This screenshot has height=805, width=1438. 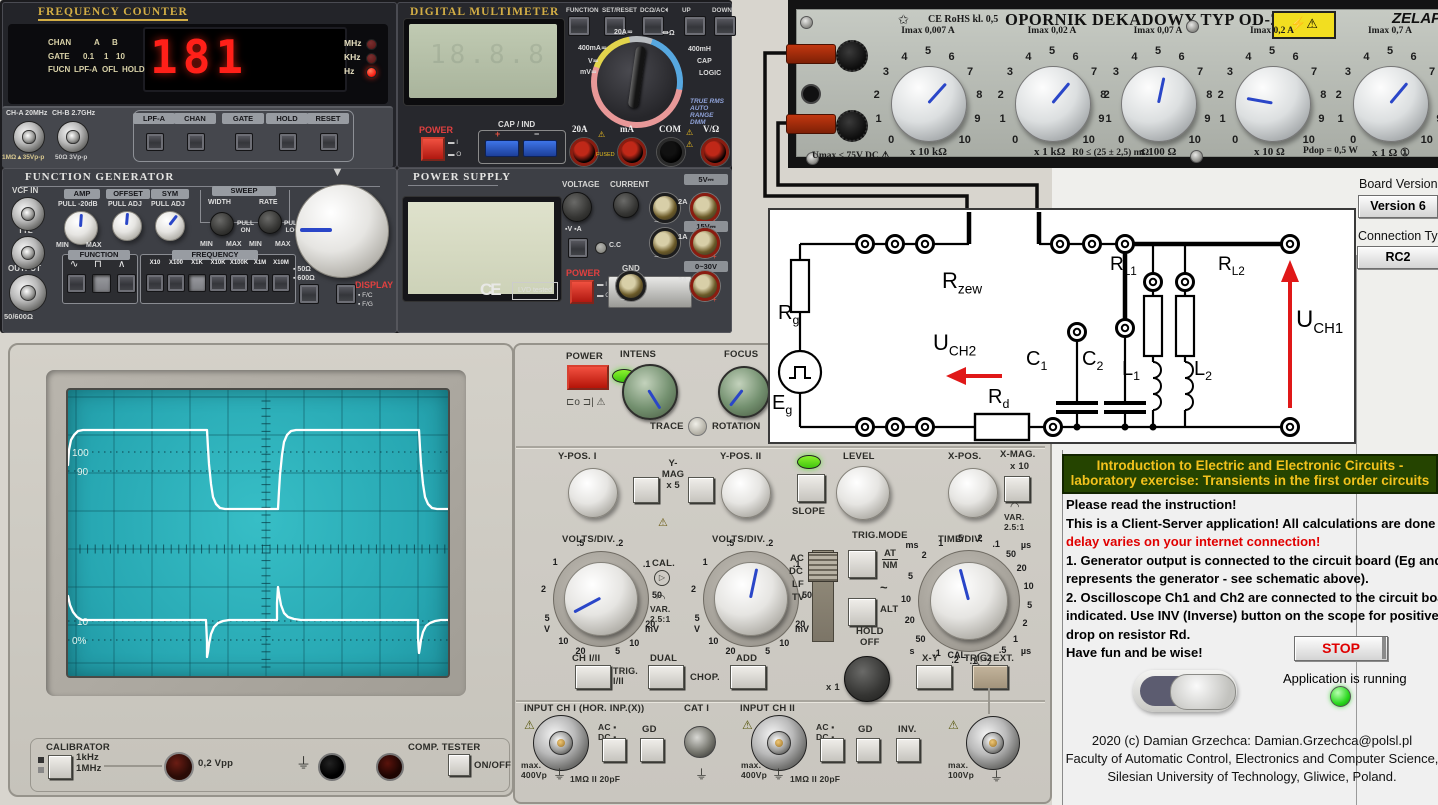 What do you see at coordinates (260, 263) in the screenshot?
I see `fg-freq-label-X1M: X1M` at bounding box center [260, 263].